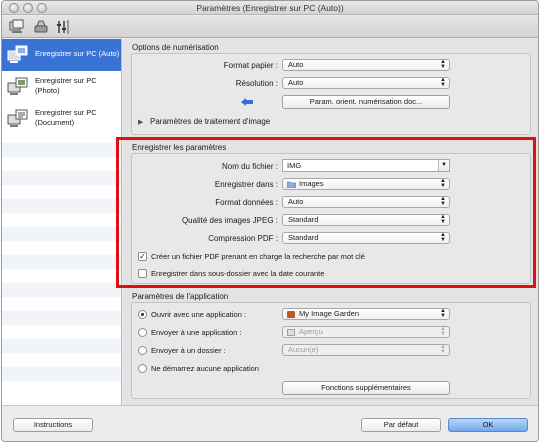  What do you see at coordinates (329, 313) in the screenshot?
I see `open-app-value: My Image Garden` at bounding box center [329, 313].